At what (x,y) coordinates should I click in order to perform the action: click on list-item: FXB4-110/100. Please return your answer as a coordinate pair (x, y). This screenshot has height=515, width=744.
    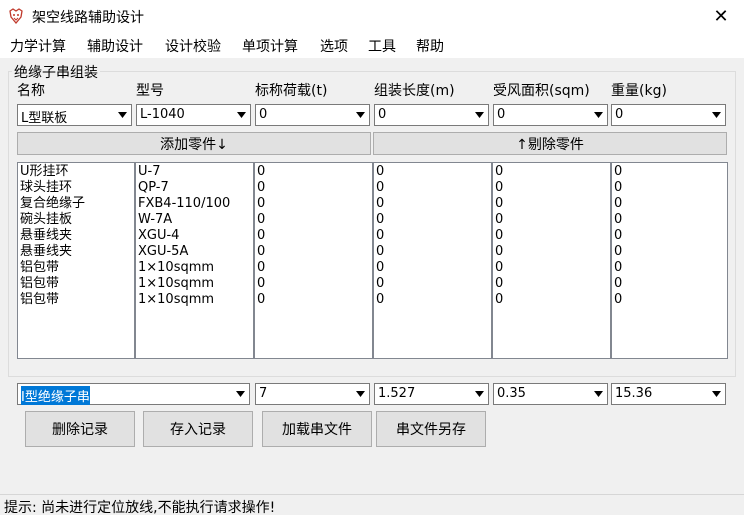
    Looking at the image, I should click on (184, 204).